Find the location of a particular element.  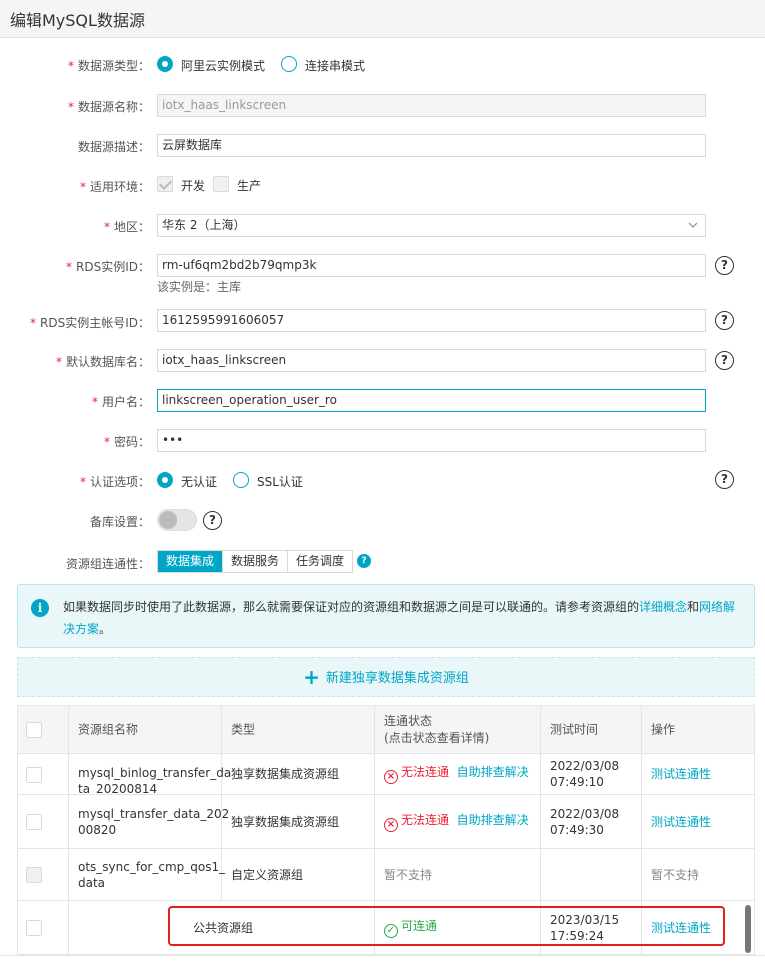

row-time-date: 2022/03/08 is located at coordinates (585, 766).